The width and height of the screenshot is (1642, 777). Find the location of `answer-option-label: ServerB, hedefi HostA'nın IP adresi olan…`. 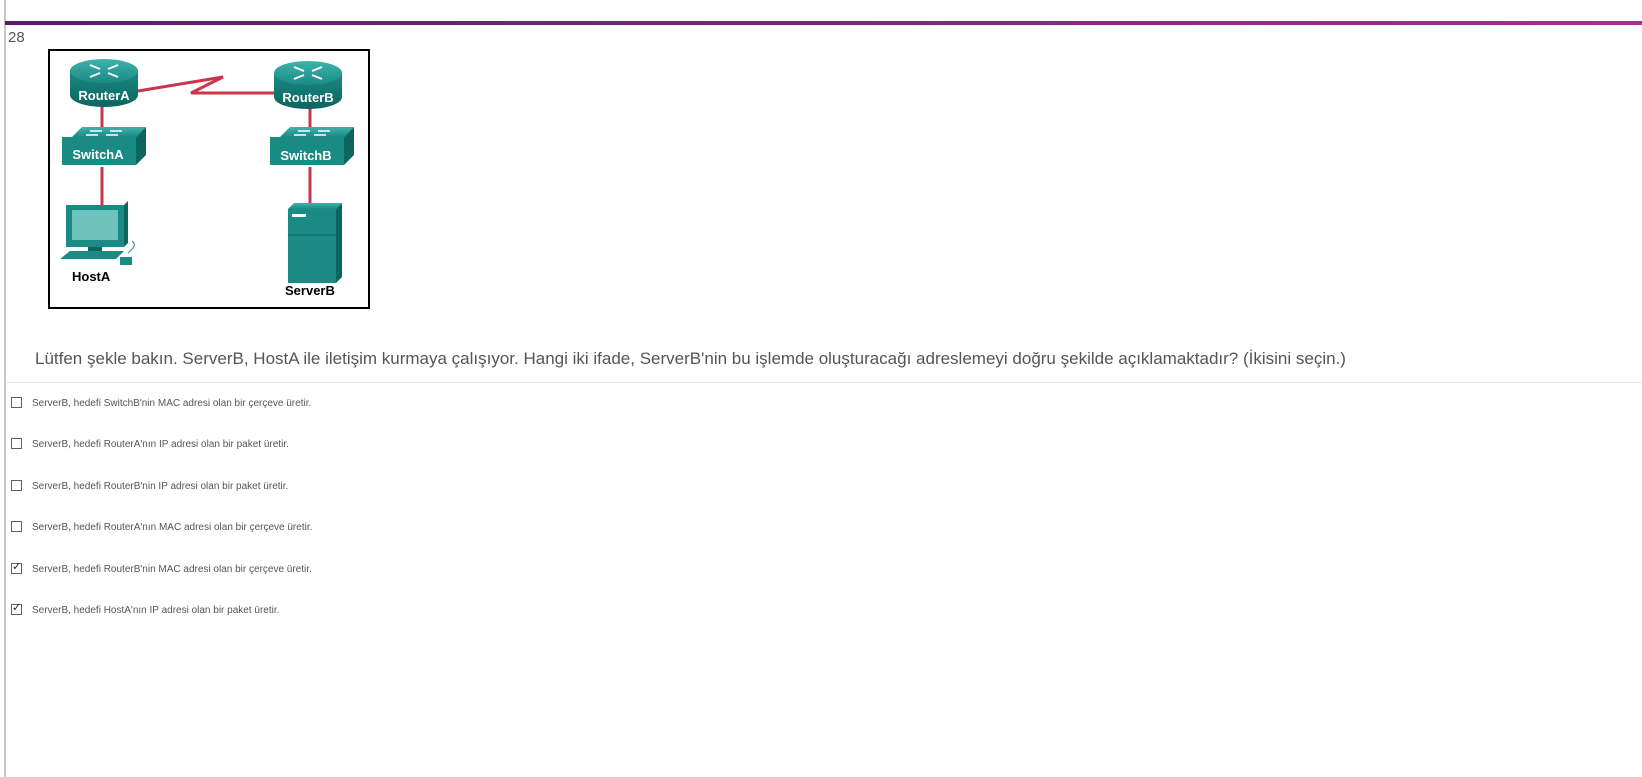

answer-option-label: ServerB, hedefi HostA'nın IP adresi olan… is located at coordinates (156, 610).